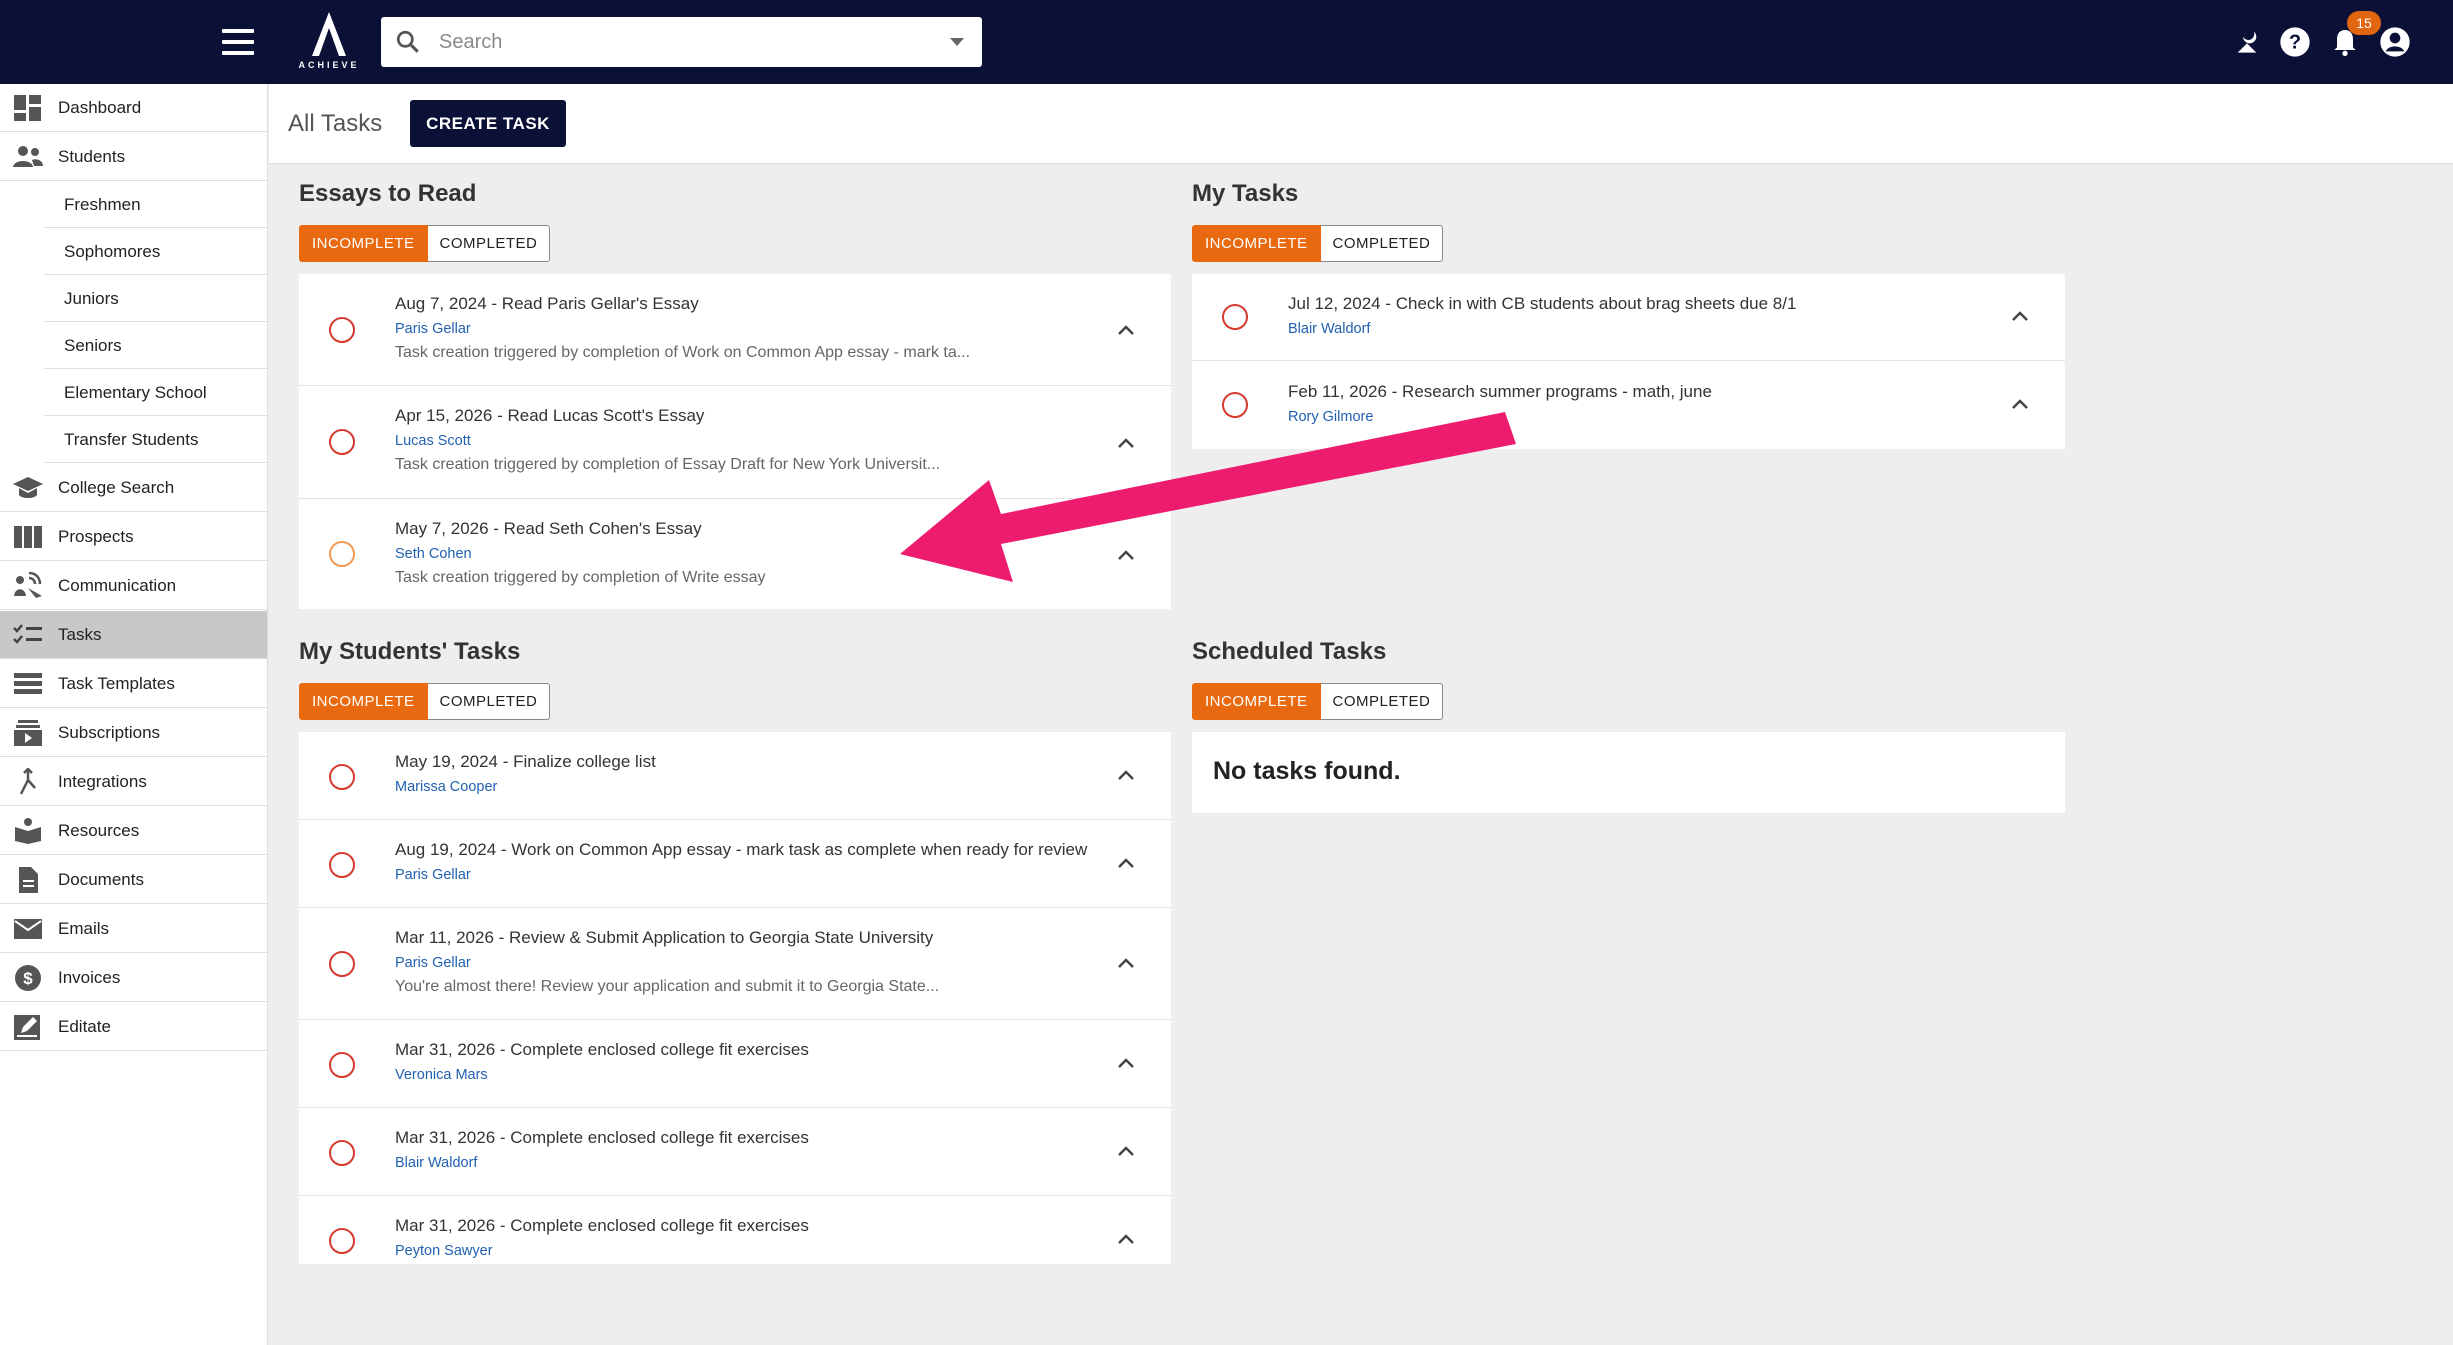 The height and width of the screenshot is (1345, 2453). Describe the element at coordinates (133, 880) in the screenshot. I see `sidebar-item-documents: Documents` at that location.